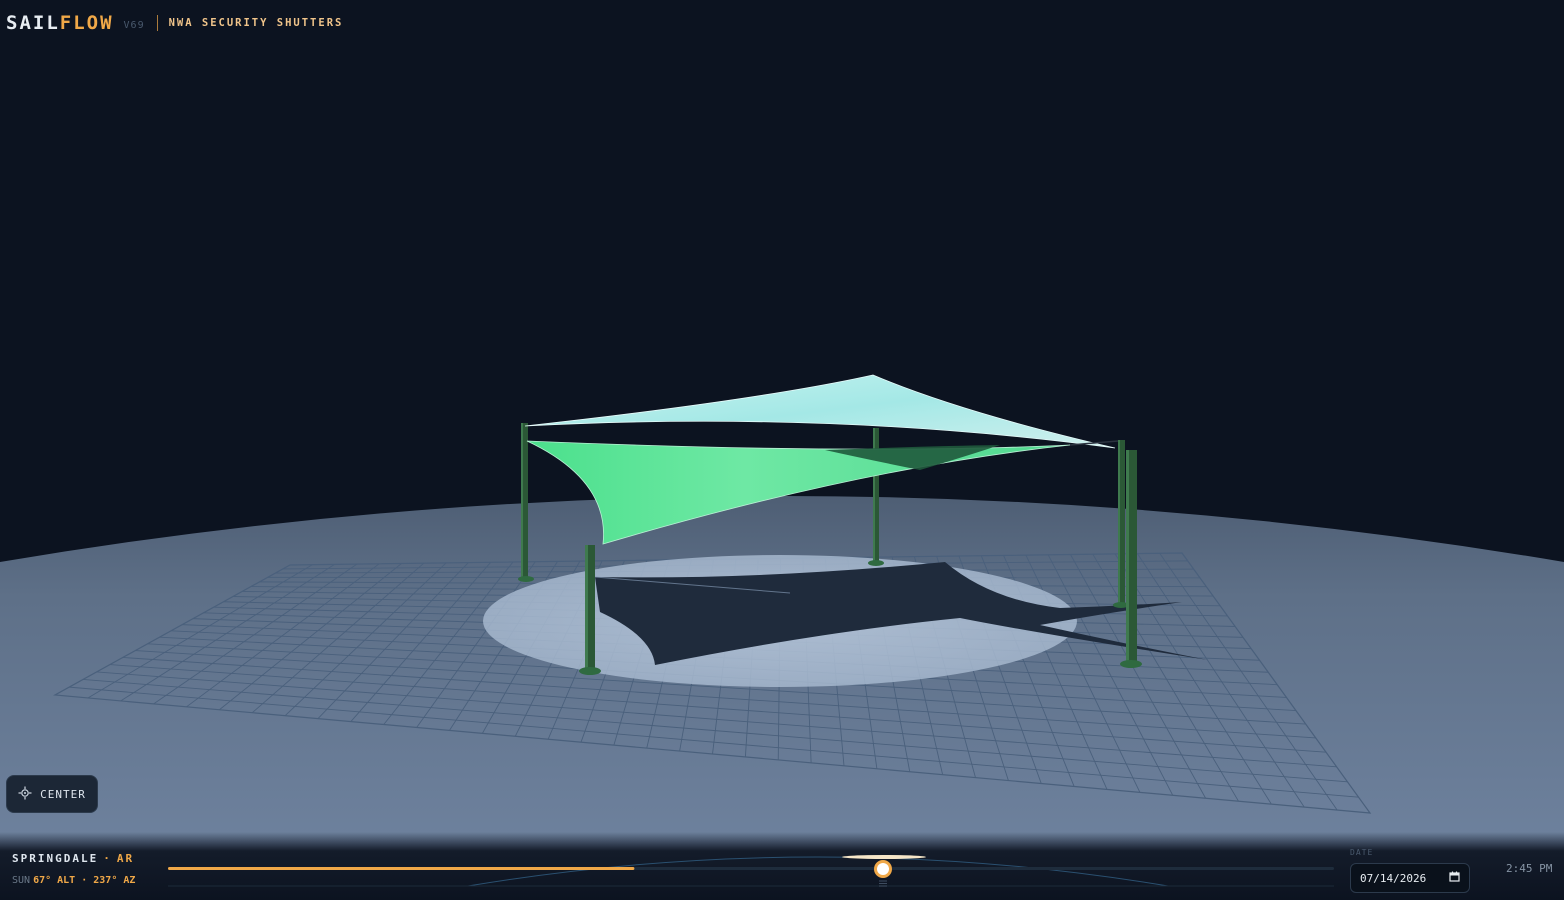 The image size is (1564, 900). Describe the element at coordinates (33, 23) in the screenshot. I see `brand-name-part1: SAIL` at that location.